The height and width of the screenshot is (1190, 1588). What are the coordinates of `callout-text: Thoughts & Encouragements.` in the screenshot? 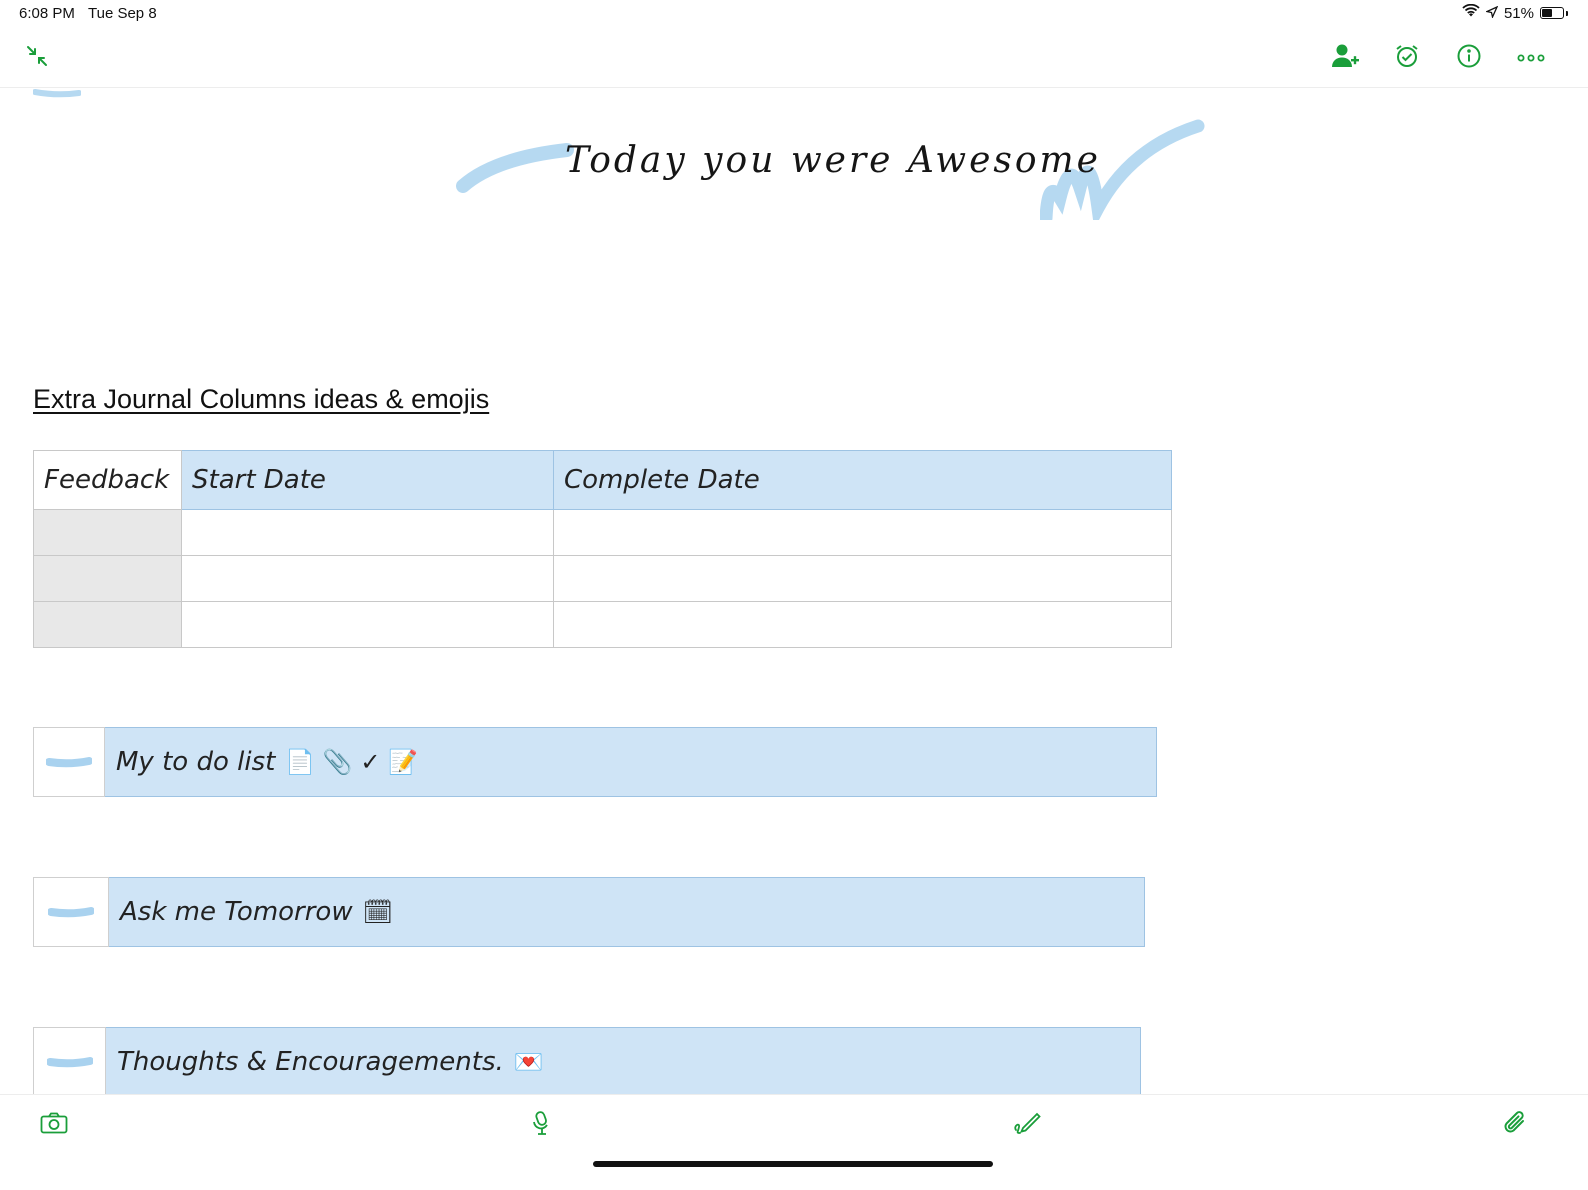 It's located at (310, 1062).